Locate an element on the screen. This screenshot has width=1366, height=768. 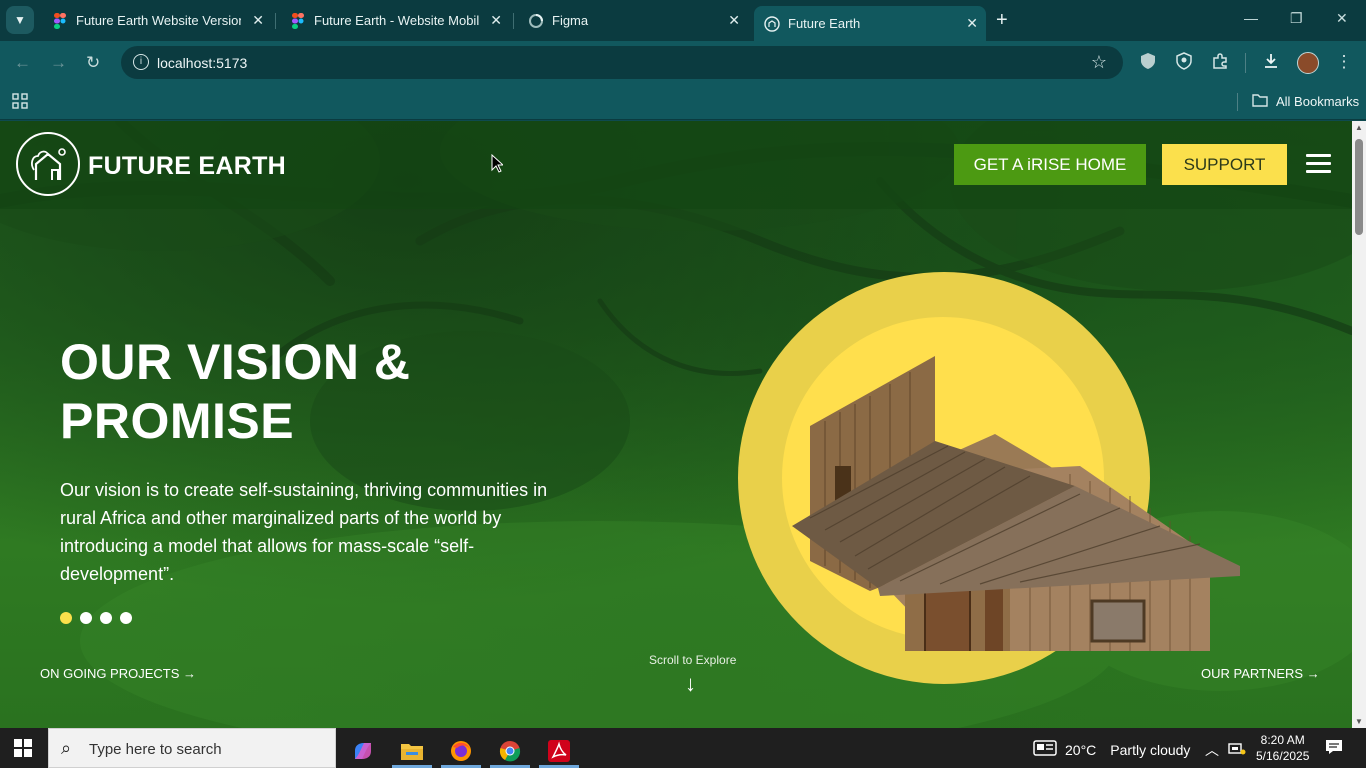
wooden-house-image is located at coordinates (1016, 503).